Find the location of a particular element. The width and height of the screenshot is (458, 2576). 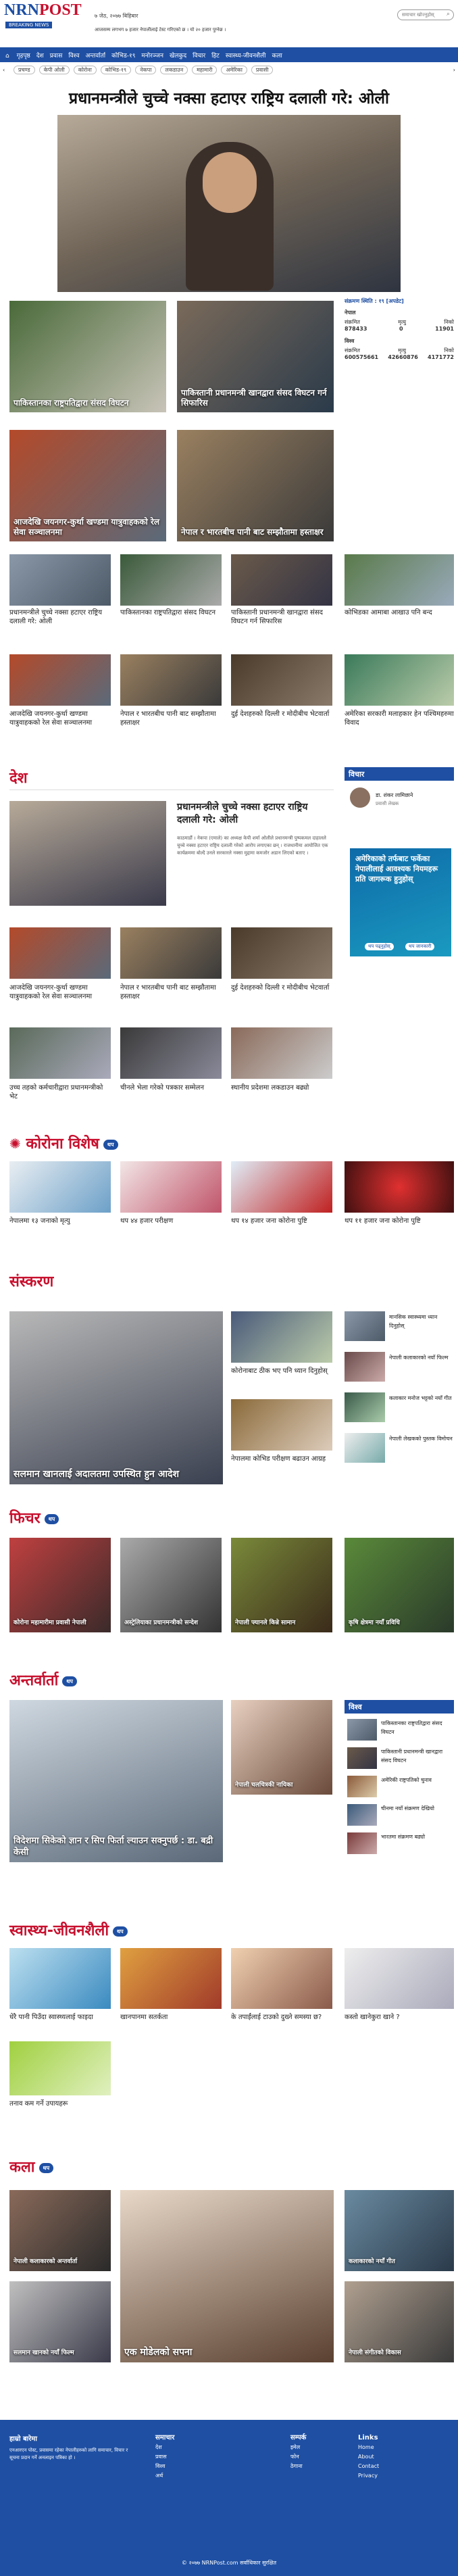

section-title-sanskaran: संस्करण is located at coordinates (31, 1281).